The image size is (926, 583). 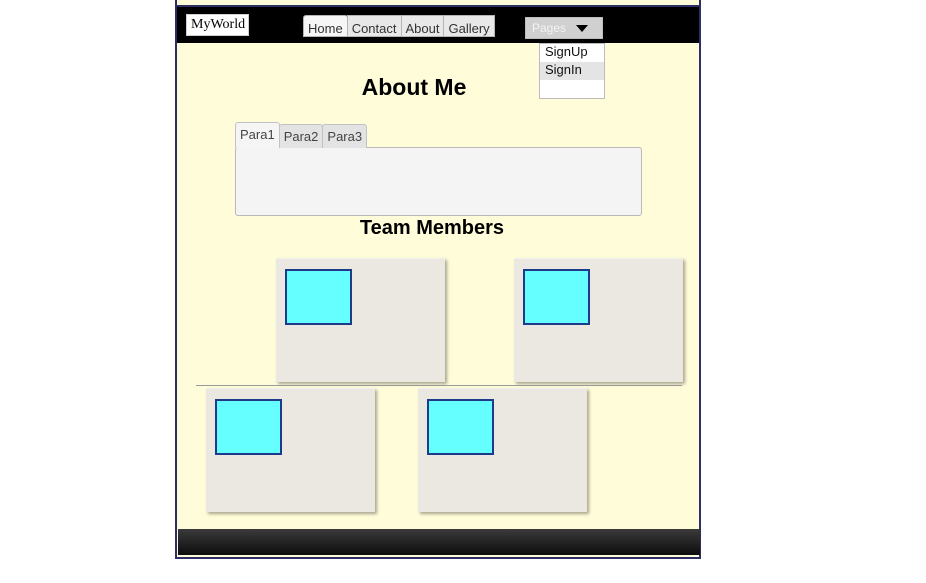 I want to click on tab-para1: Para1, so click(x=257, y=135).